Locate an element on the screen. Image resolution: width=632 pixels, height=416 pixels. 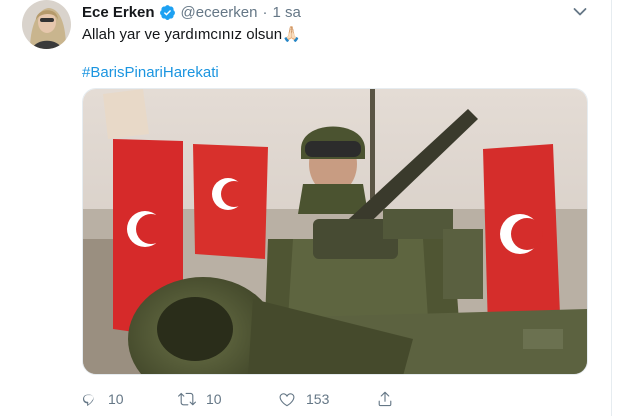
reply-count: 10 is located at coordinates (116, 399).